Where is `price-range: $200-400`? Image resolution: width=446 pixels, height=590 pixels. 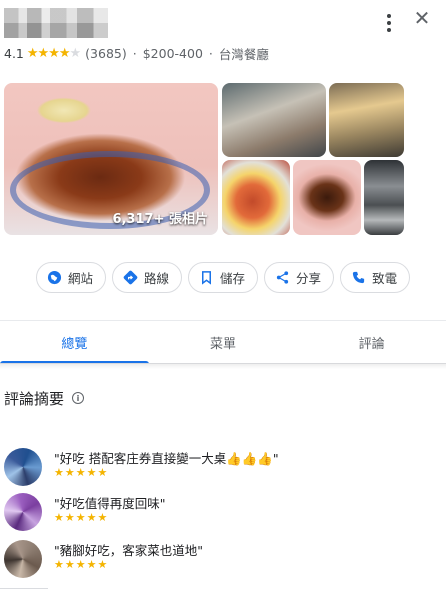 price-range: $200-400 is located at coordinates (172, 53).